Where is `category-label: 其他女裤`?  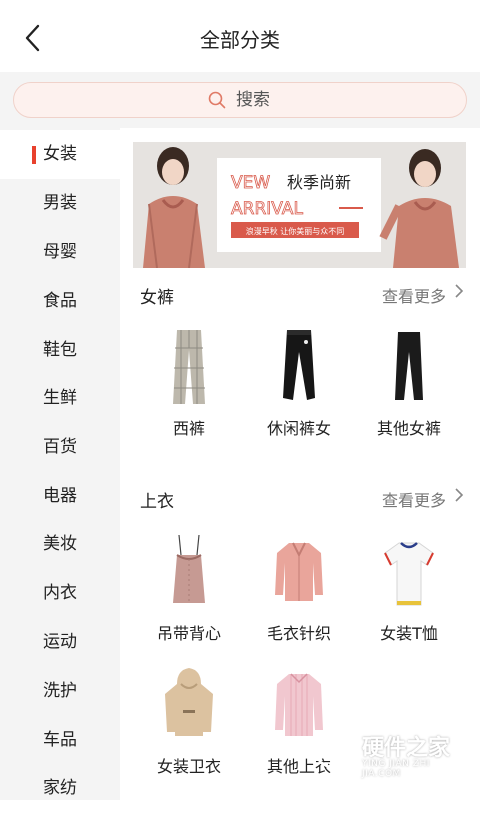
category-label: 其他女裤 is located at coordinates (408, 428).